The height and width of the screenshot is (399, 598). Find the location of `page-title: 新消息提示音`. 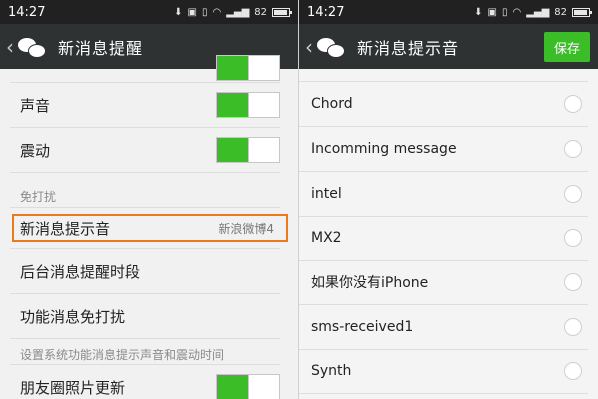

page-title: 新消息提示音 is located at coordinates (408, 48).